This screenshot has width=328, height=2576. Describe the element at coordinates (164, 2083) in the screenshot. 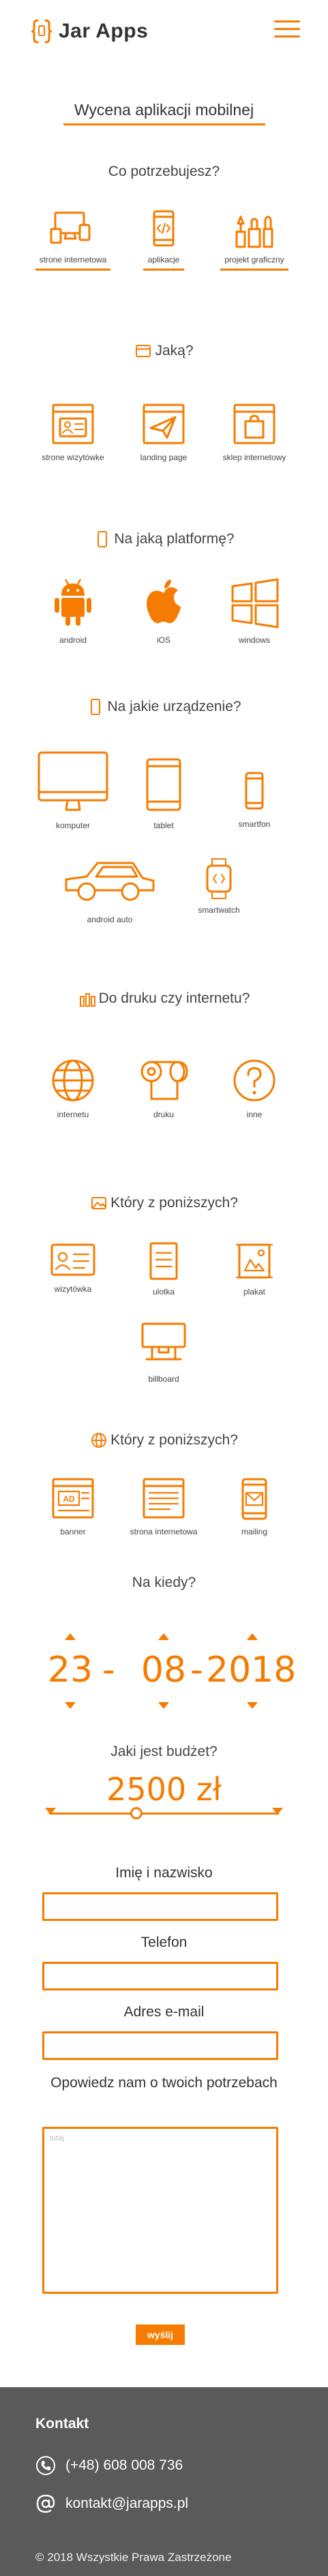

I see `message-label: Opowiedz nam o twoich potrzebach` at that location.